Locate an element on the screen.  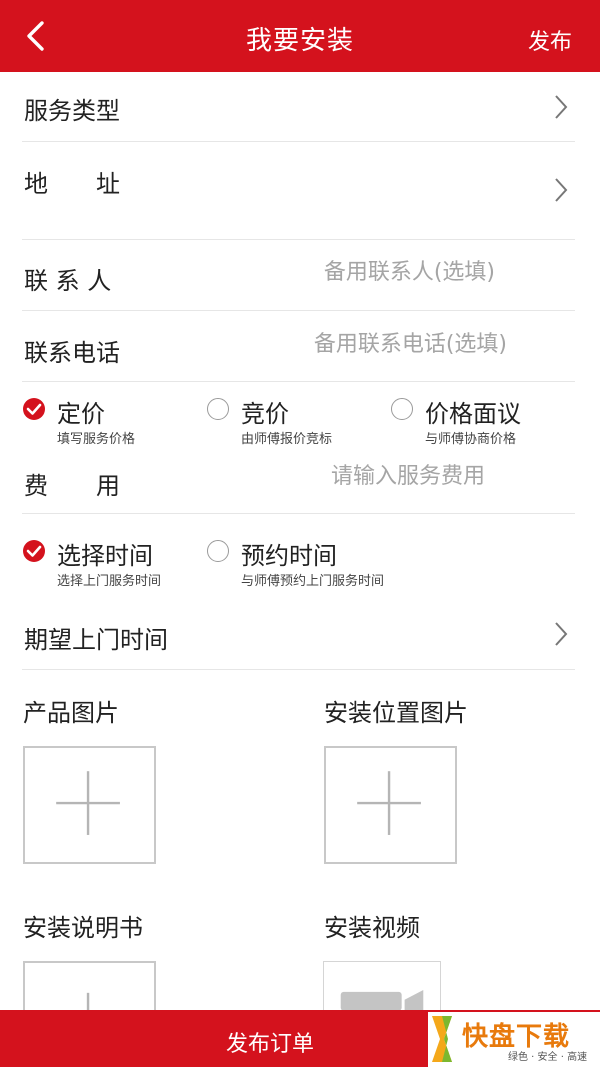
time-option-label: 预约时间 is located at coordinates (289, 556).